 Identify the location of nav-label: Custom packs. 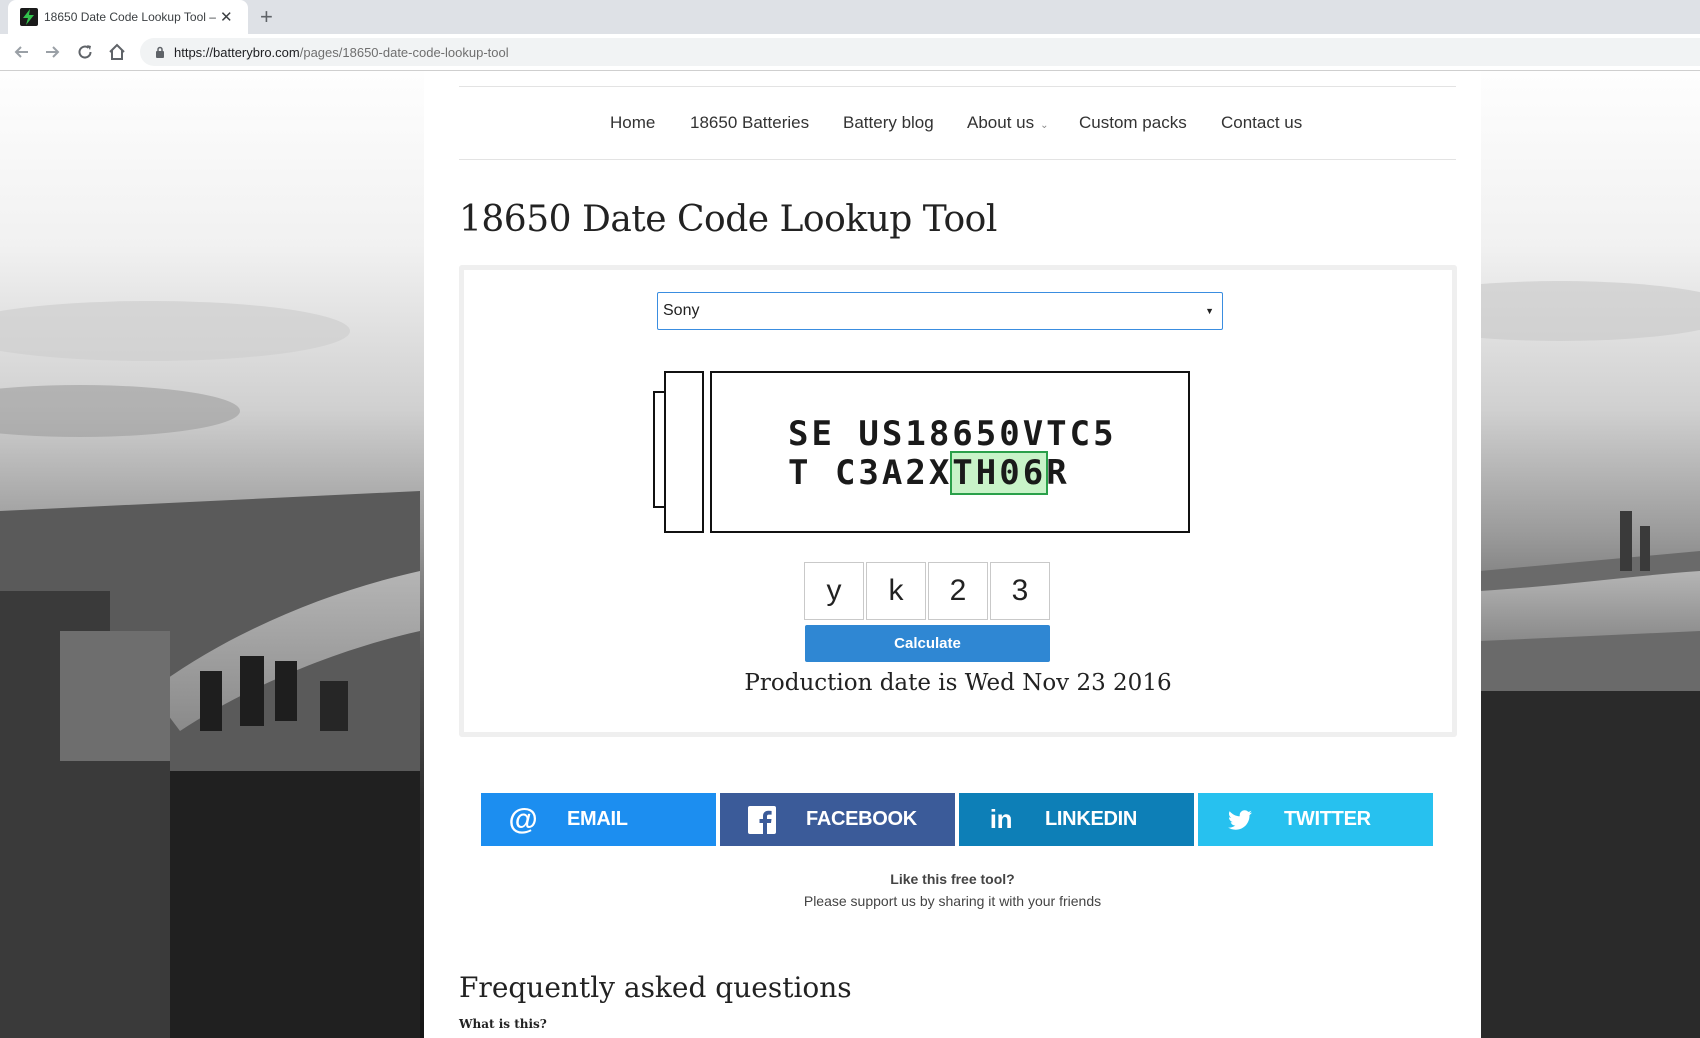
(1133, 122).